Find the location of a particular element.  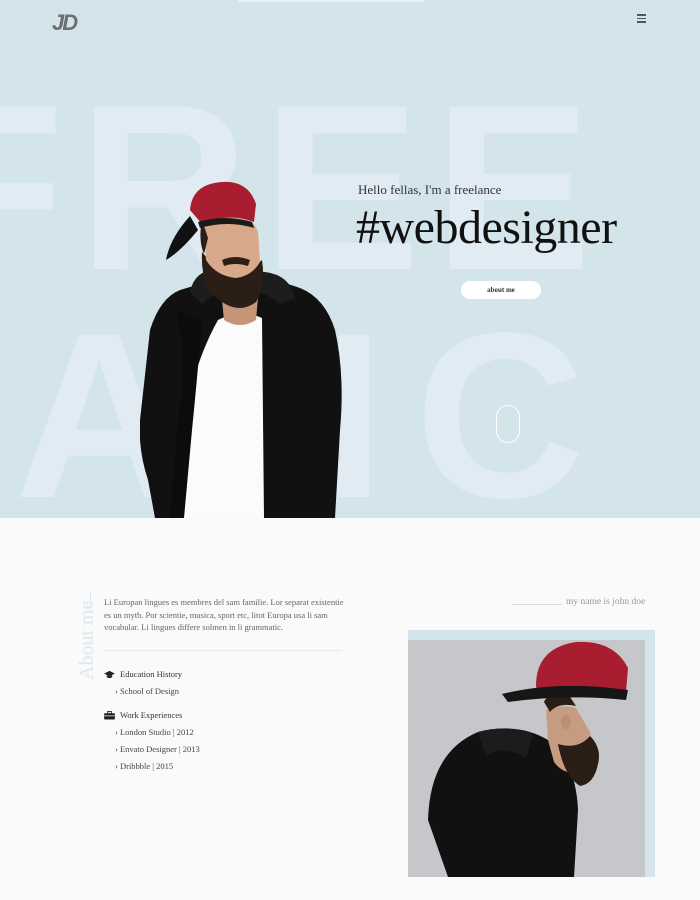

mouse-scroll-icon is located at coordinates (508, 424).